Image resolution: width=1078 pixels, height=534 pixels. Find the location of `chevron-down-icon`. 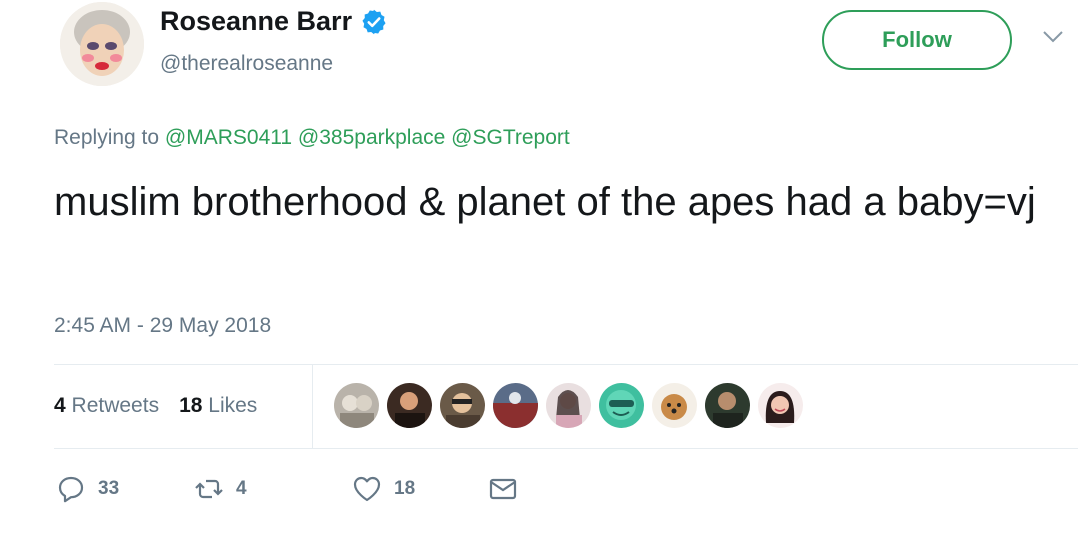

chevron-down-icon is located at coordinates (1053, 37).